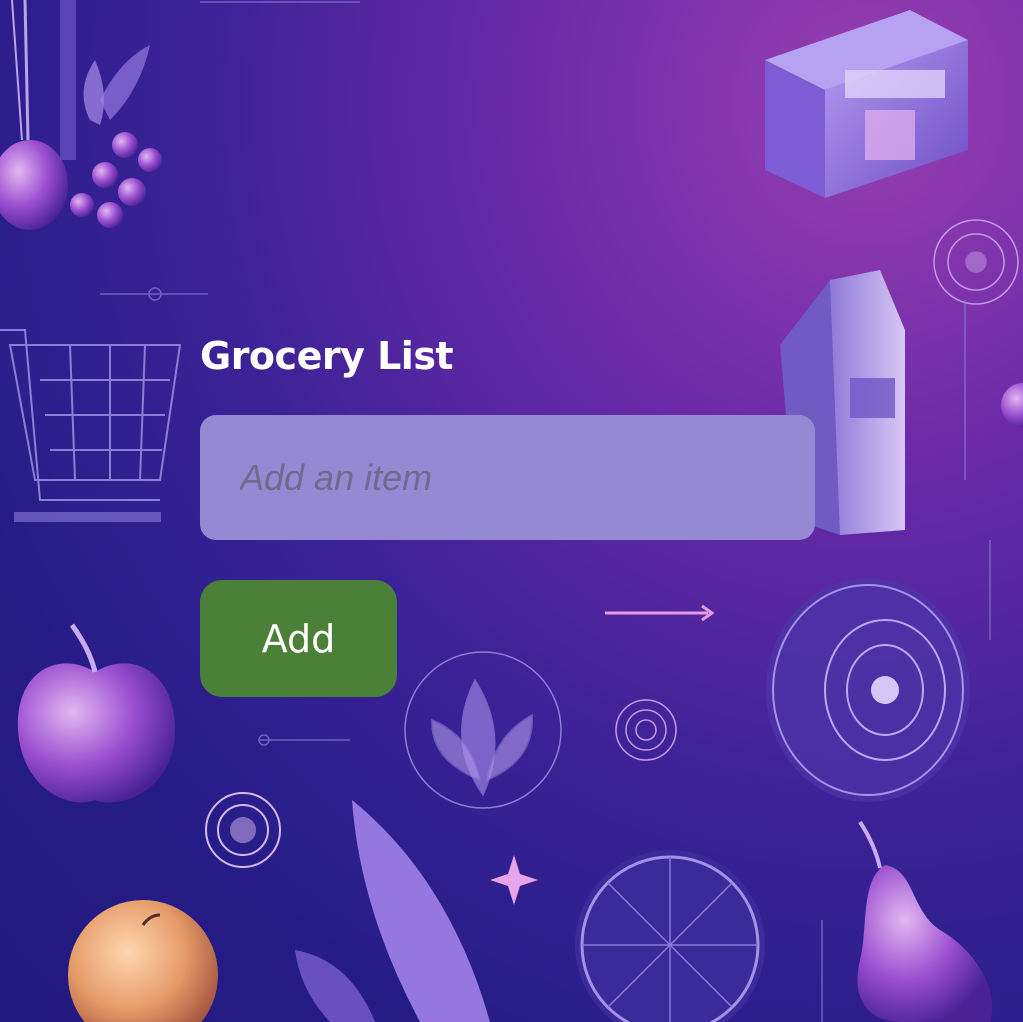  What do you see at coordinates (925, 921) in the screenshot?
I see `pear-icon` at bounding box center [925, 921].